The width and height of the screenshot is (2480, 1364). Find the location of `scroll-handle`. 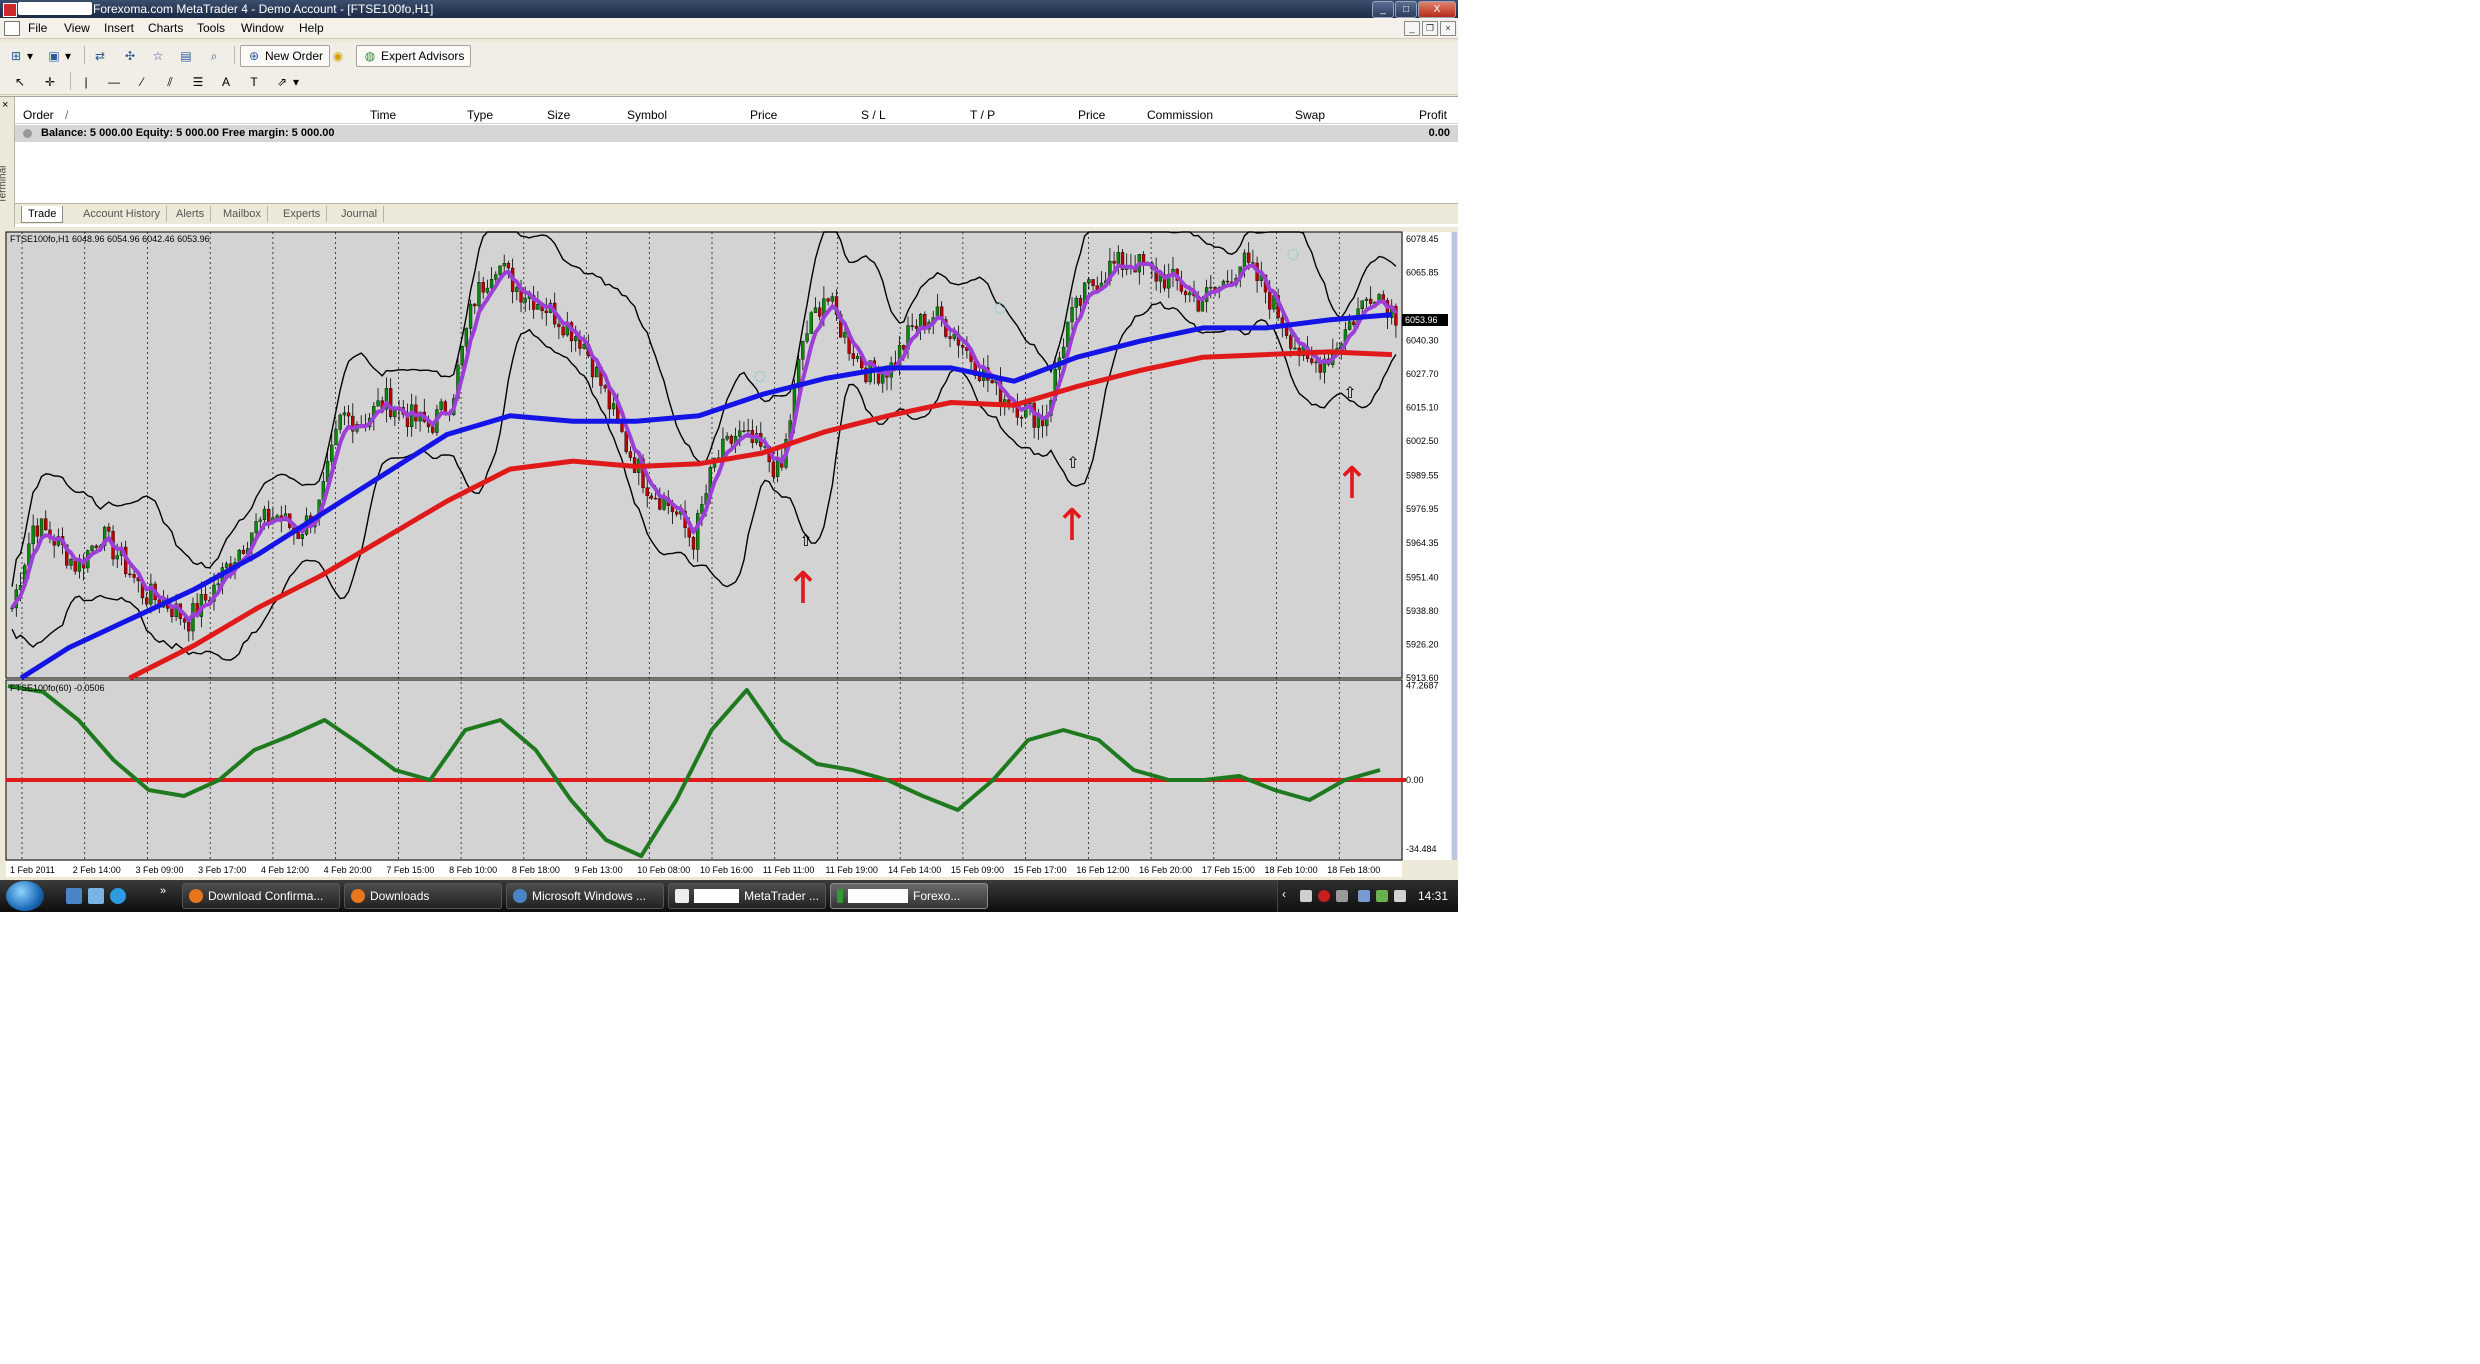

scroll-handle is located at coordinates (1454, 546).